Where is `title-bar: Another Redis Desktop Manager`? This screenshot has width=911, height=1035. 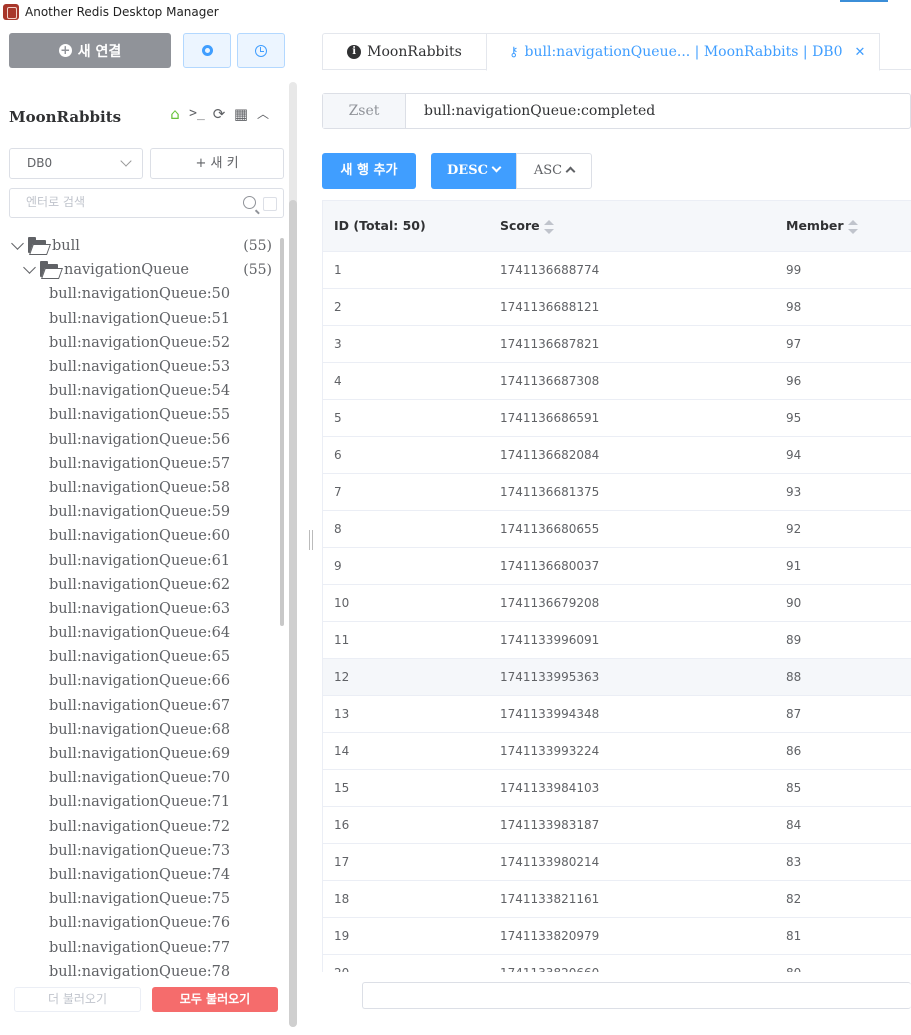 title-bar: Another Redis Desktop Manager is located at coordinates (455, 12).